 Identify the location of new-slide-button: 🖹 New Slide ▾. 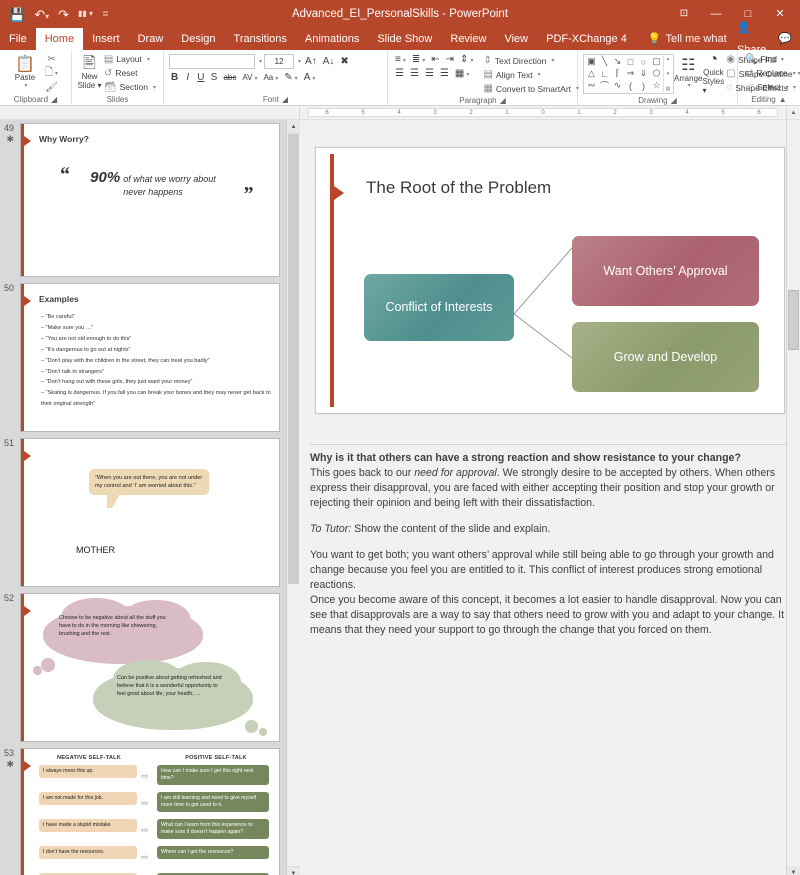
(89, 73).